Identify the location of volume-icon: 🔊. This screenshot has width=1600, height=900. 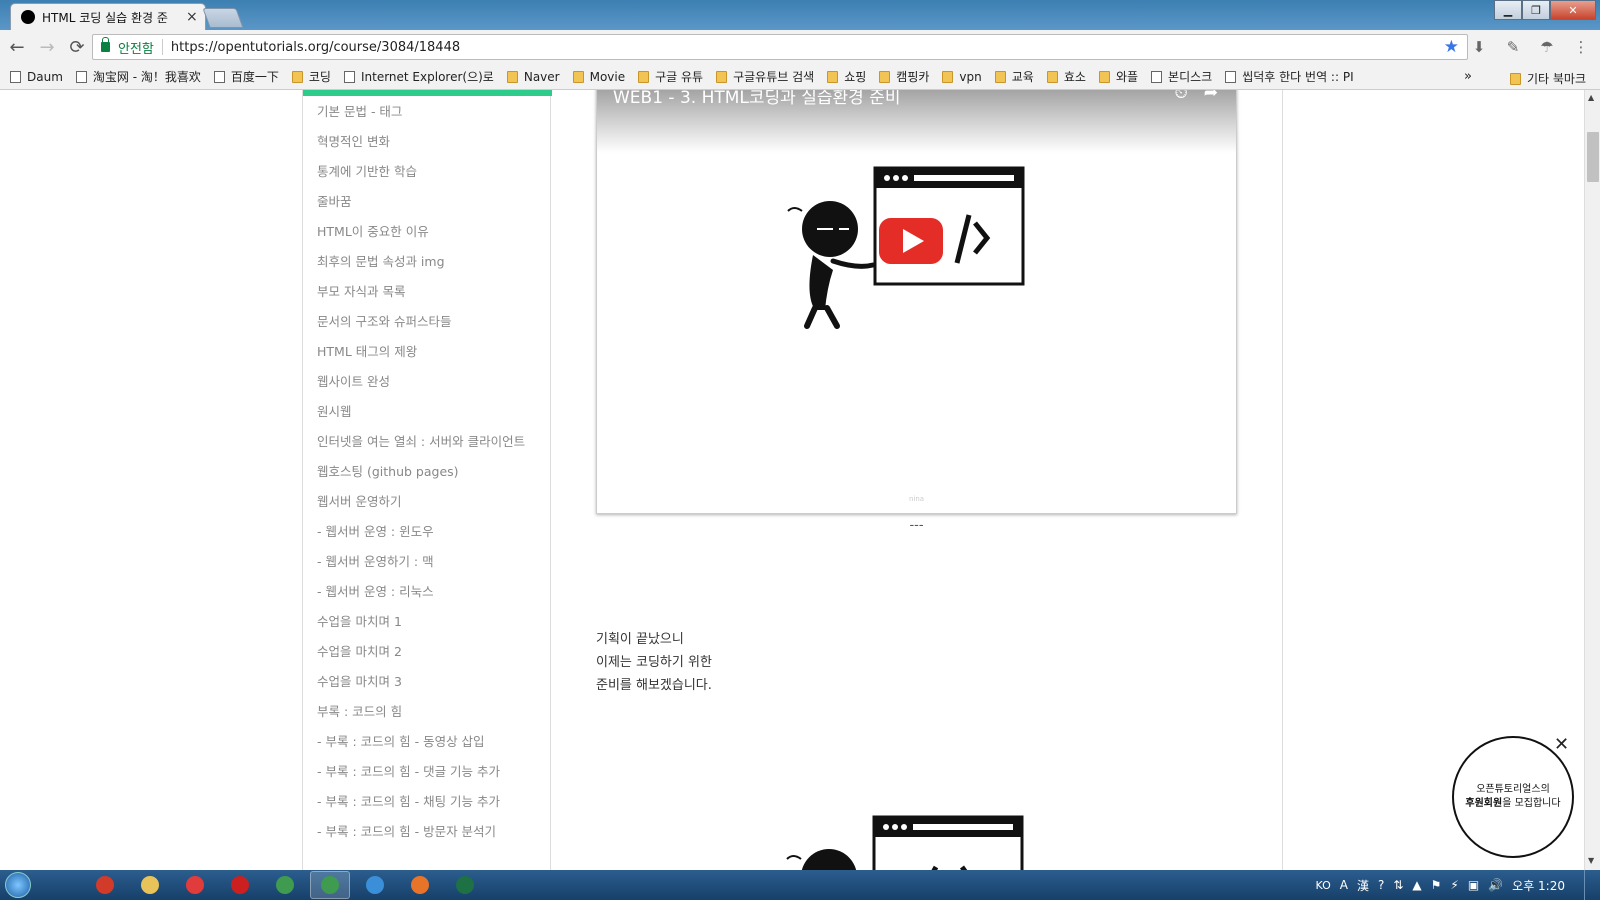
(1495, 885).